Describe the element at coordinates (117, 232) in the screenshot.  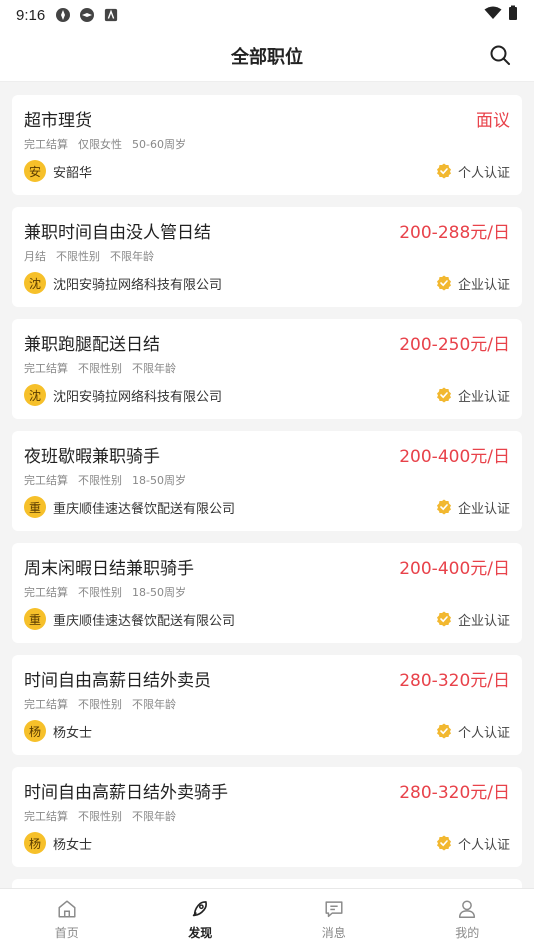
I see `job-title: 兼职时间自由没人管日结` at that location.